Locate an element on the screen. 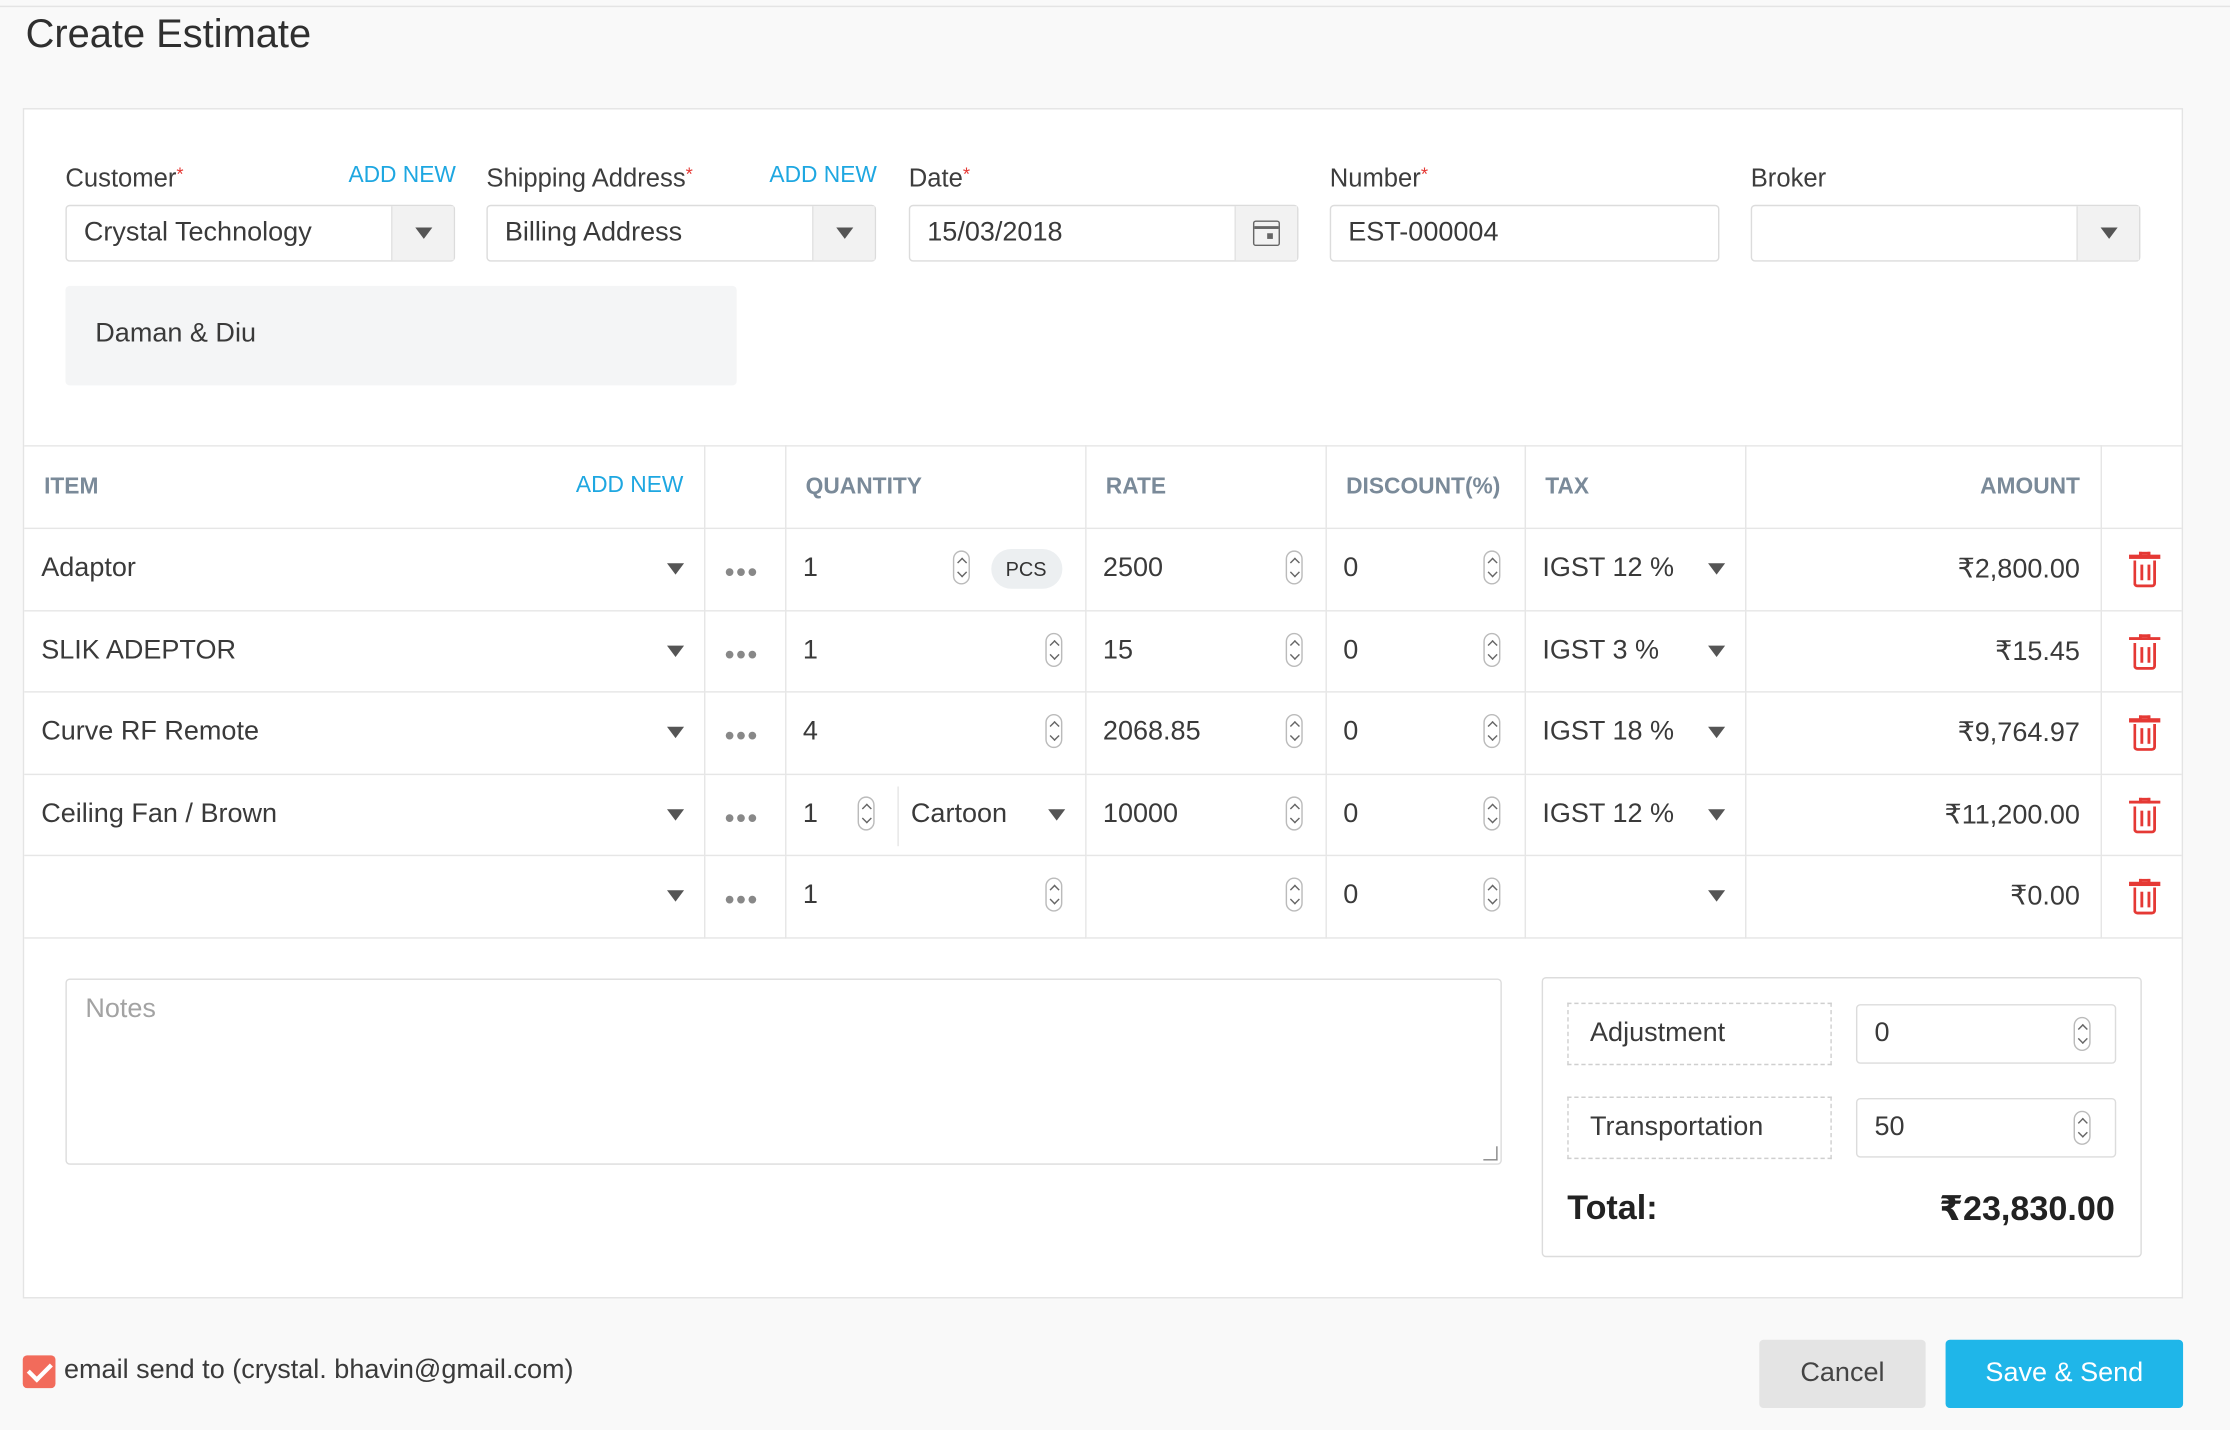 The width and height of the screenshot is (2230, 1430). number-input: EST-000004 is located at coordinates (1524, 233).